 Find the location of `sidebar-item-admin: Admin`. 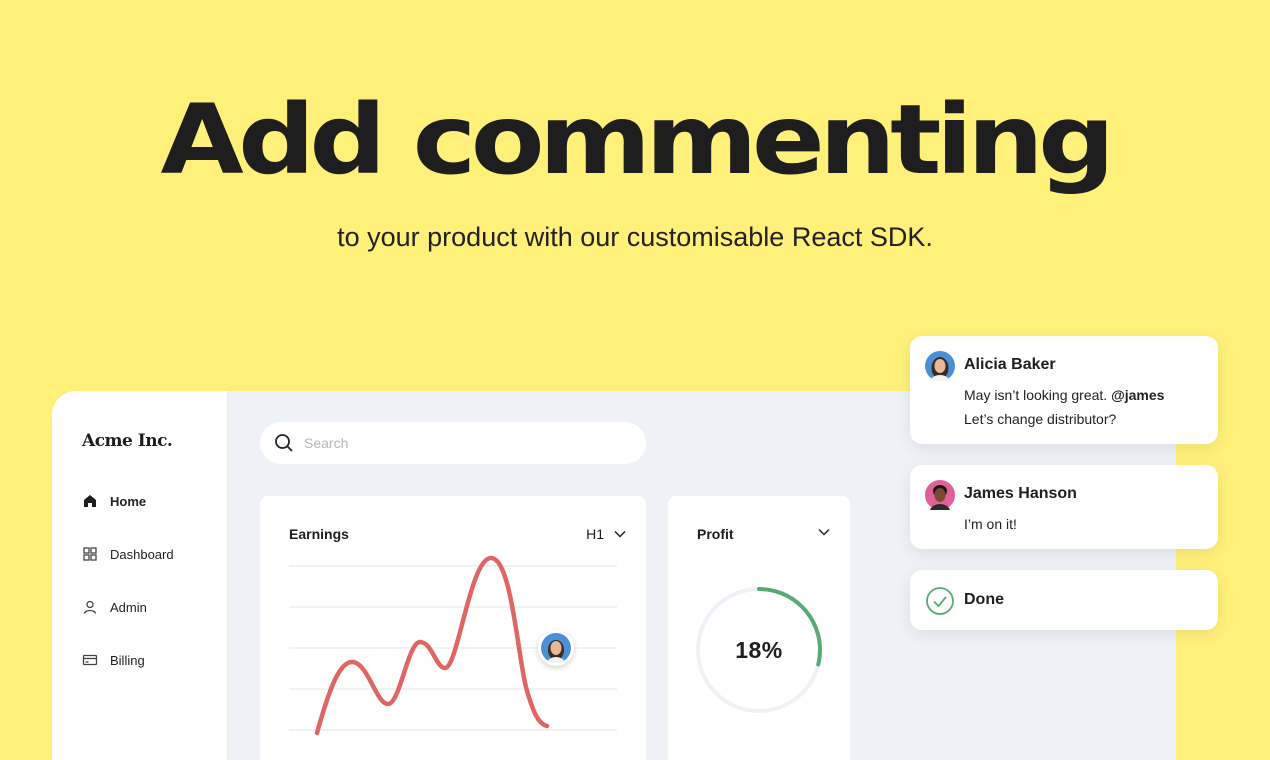

sidebar-item-admin: Admin is located at coordinates (114, 607).